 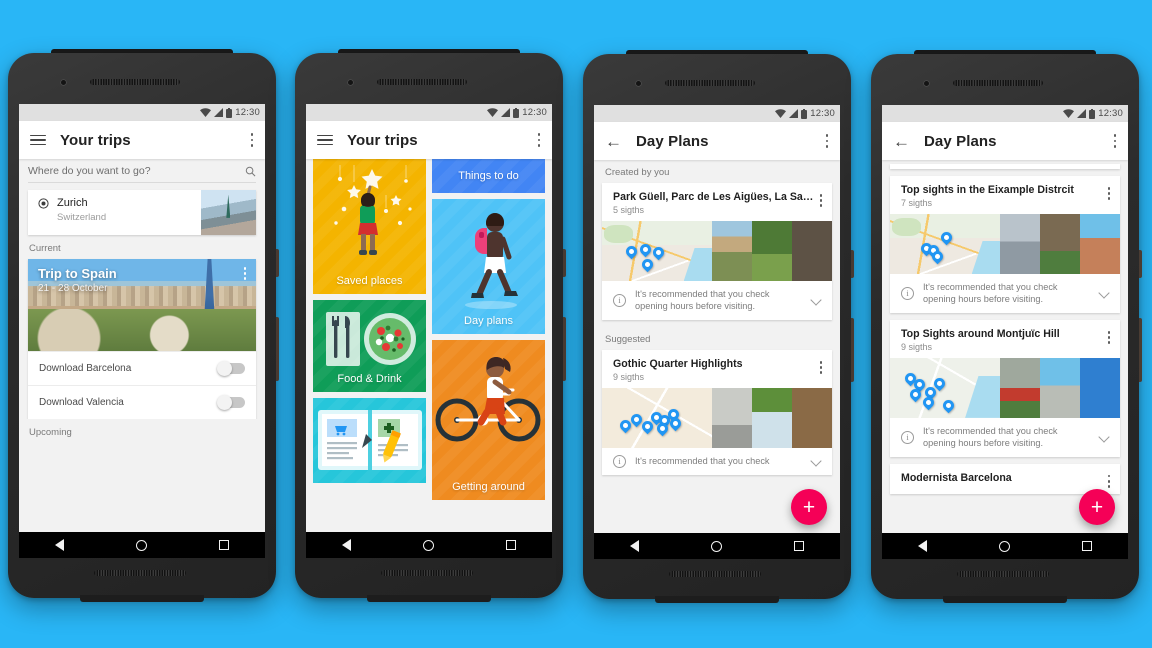 I want to click on suggestion-country: Switzerland, so click(x=82, y=217).